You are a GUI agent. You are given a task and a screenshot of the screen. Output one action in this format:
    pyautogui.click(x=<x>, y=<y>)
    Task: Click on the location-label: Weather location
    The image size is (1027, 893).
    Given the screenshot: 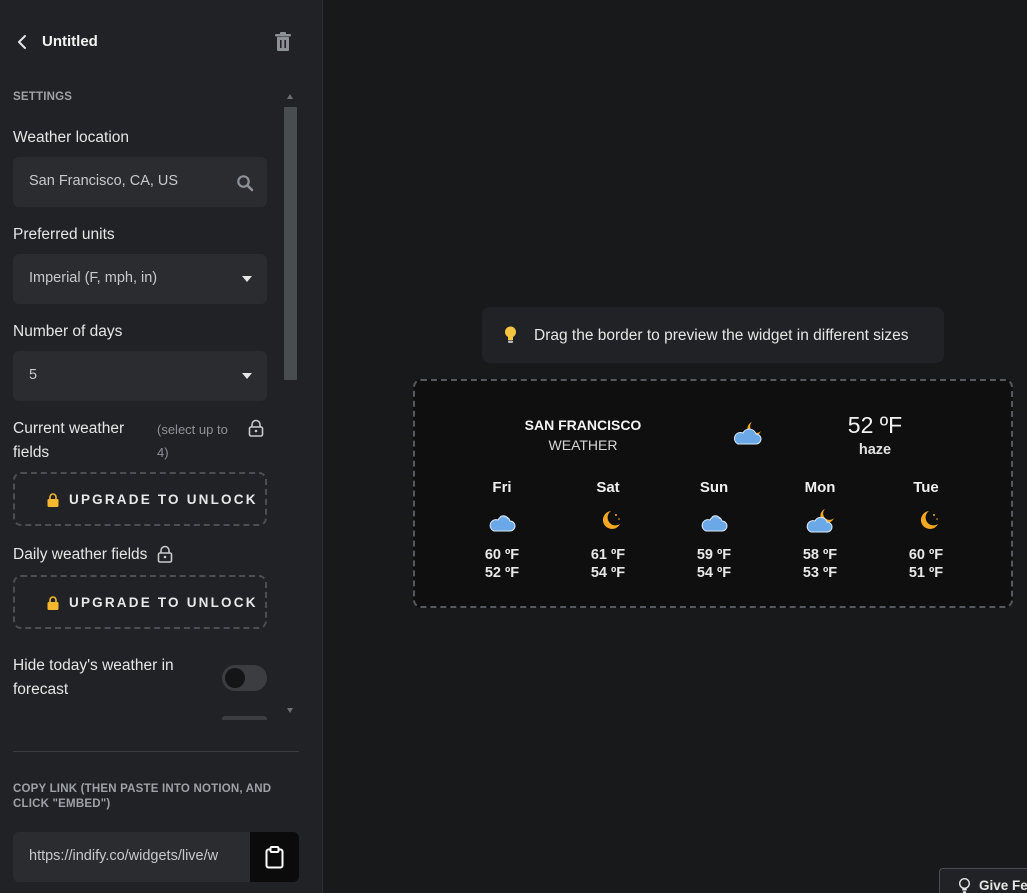 What is the action you would take?
    pyautogui.click(x=71, y=137)
    